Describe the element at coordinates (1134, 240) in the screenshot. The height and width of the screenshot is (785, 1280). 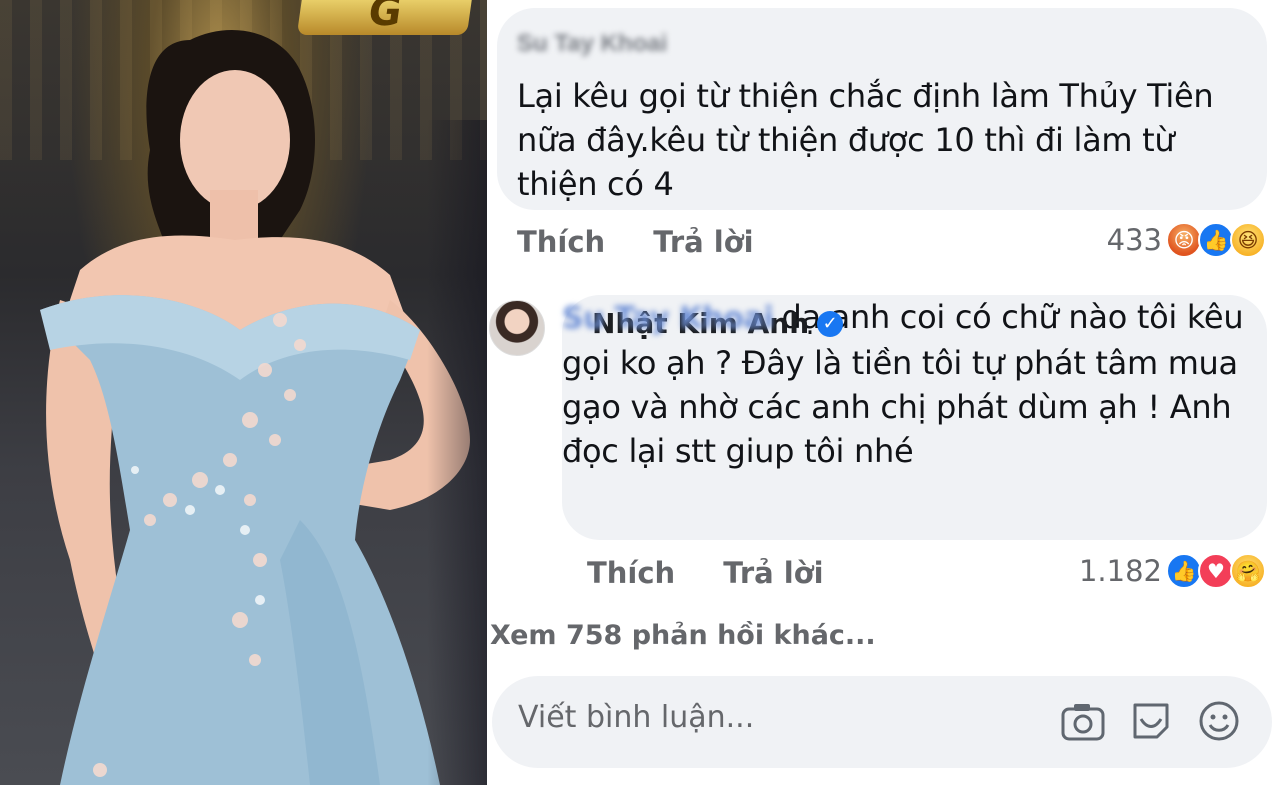
I see `reaction-count: 433` at that location.